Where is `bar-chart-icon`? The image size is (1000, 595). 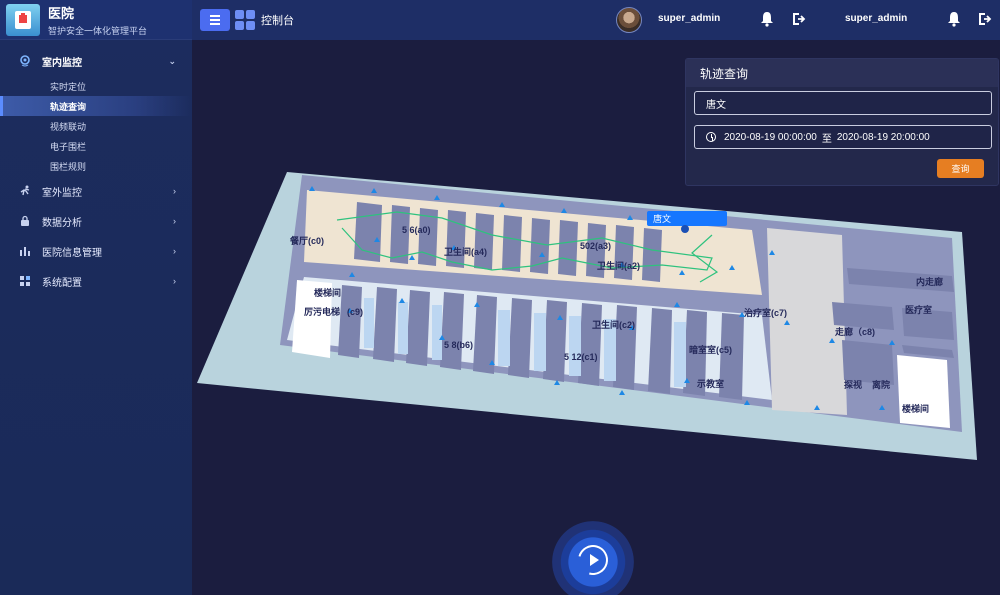 bar-chart-icon is located at coordinates (25, 251).